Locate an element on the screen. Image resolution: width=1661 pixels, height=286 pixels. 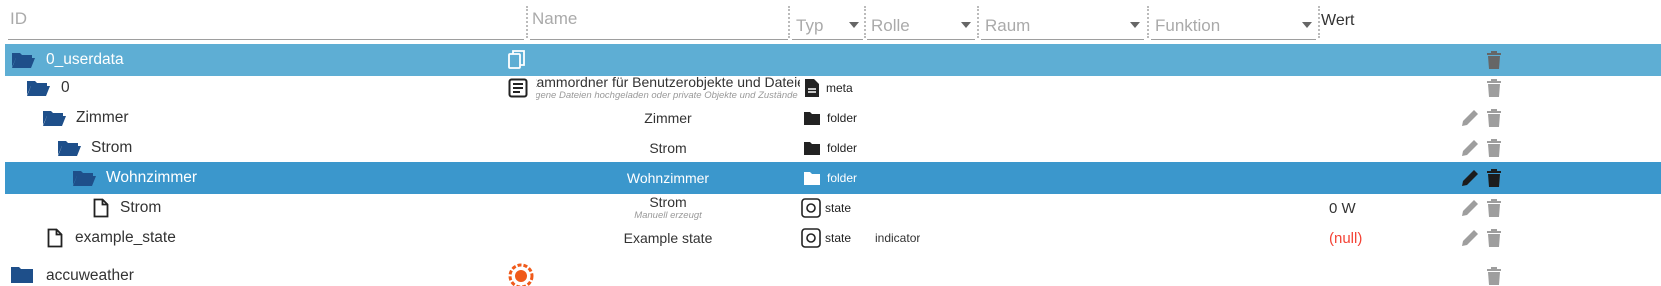
state-value: 0 W is located at coordinates (1342, 208).